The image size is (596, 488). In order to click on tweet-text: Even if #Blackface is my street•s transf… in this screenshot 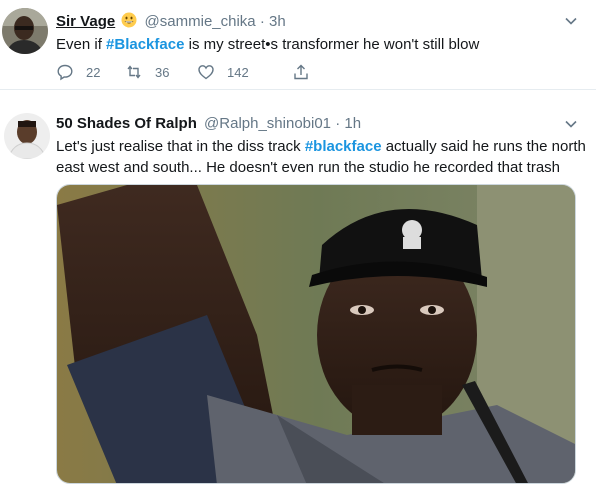, I will do `click(321, 44)`.